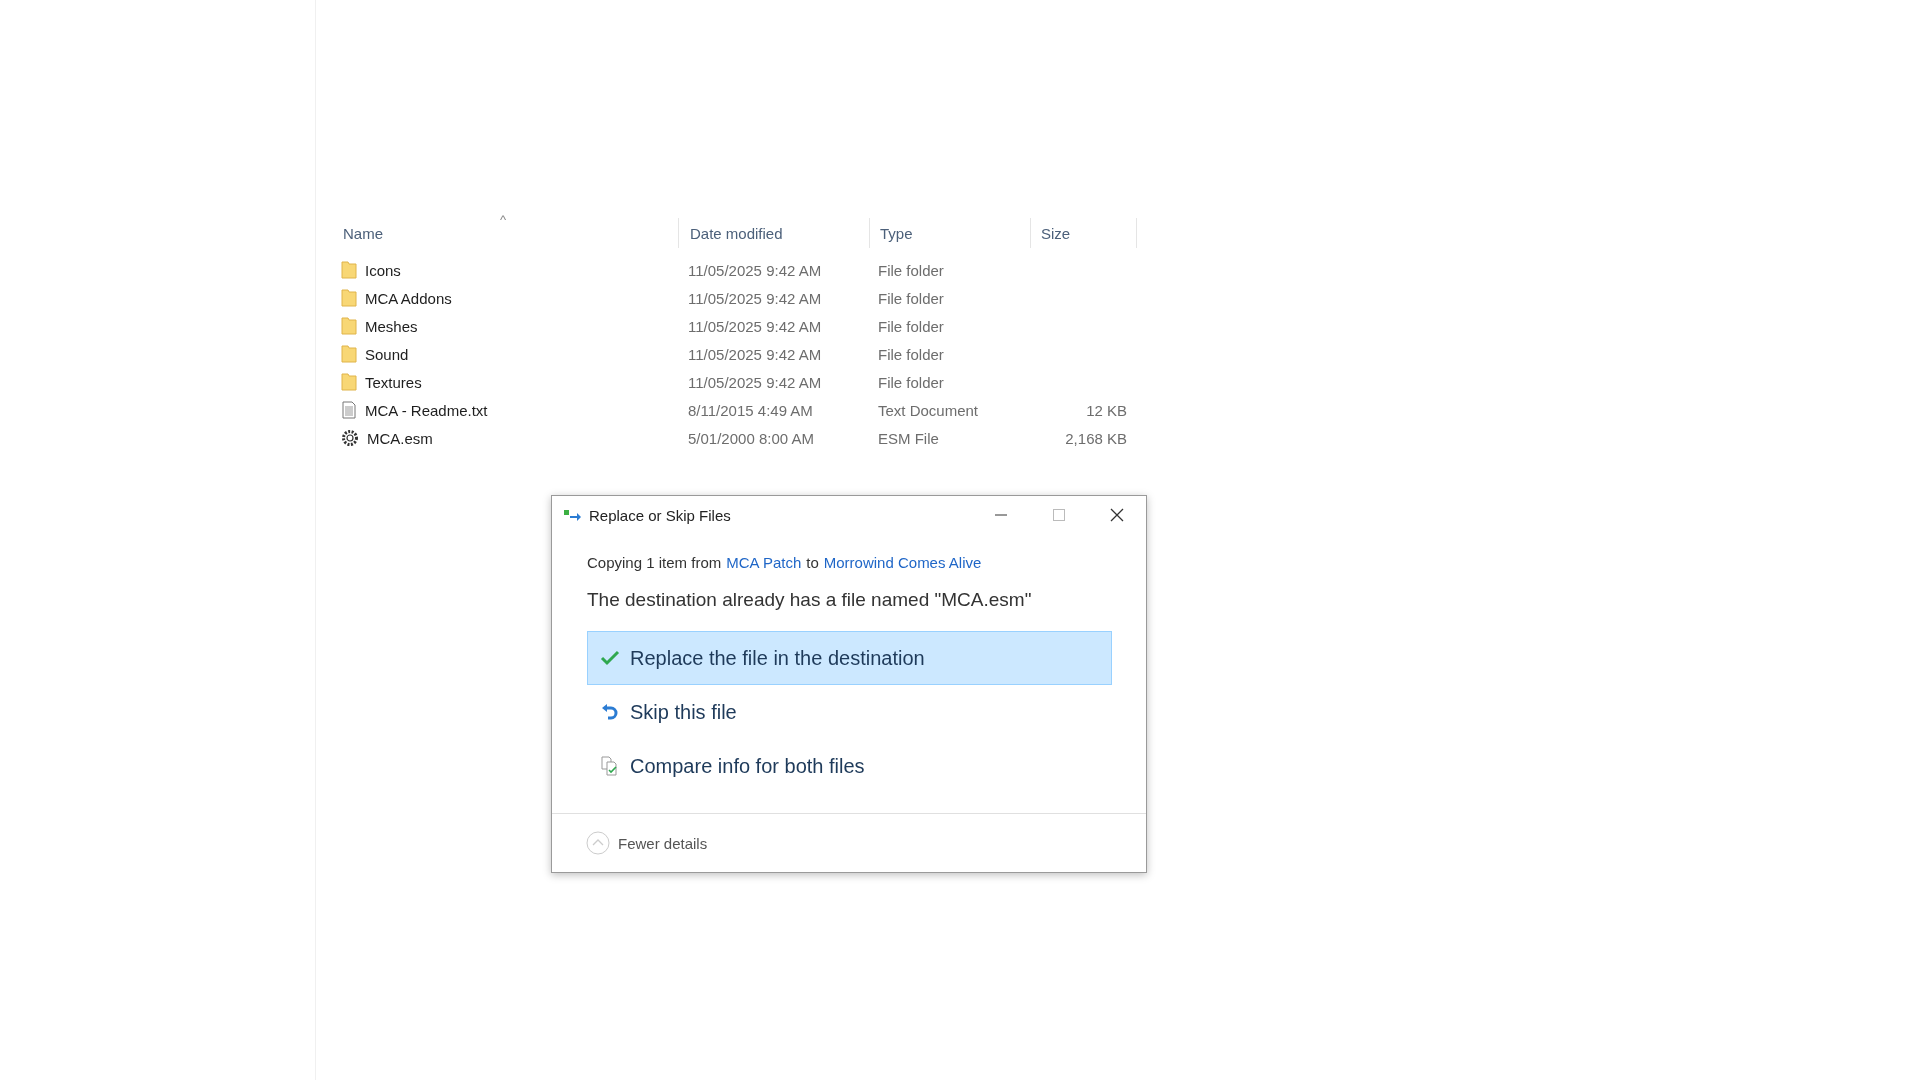  I want to click on column-header: Size, so click(1055, 233).